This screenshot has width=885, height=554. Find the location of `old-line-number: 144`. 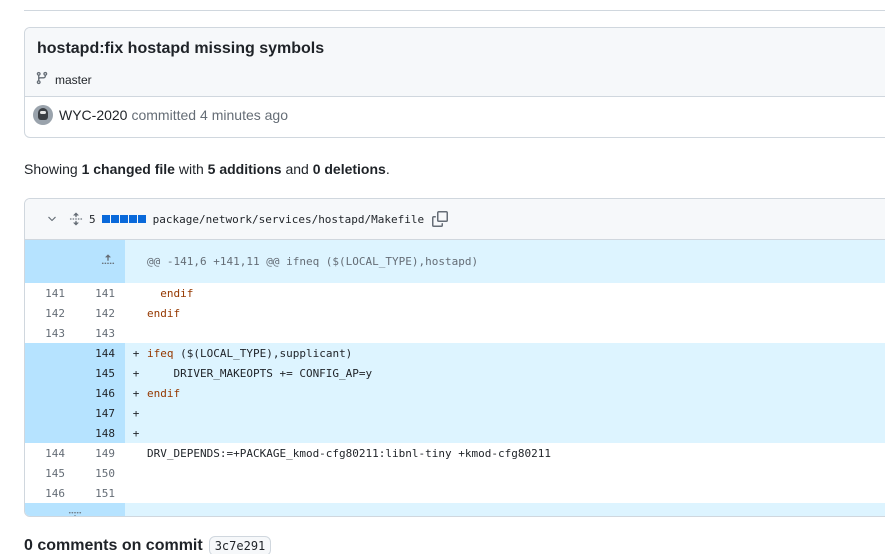

old-line-number: 144 is located at coordinates (50, 453).